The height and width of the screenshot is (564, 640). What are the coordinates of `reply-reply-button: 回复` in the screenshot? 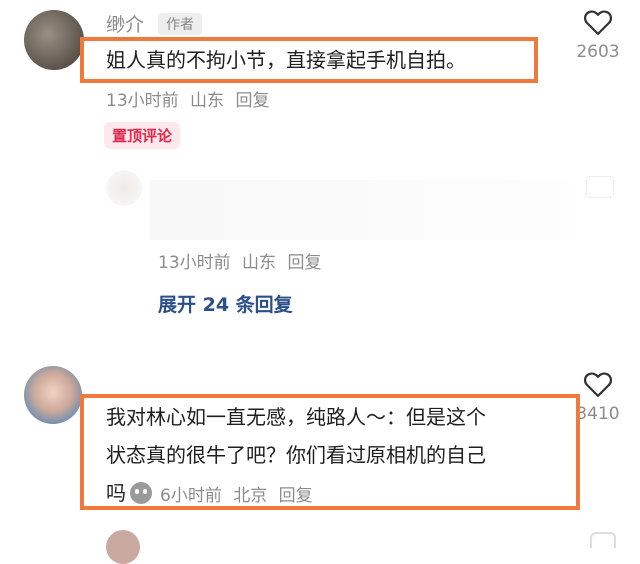 It's located at (304, 263).